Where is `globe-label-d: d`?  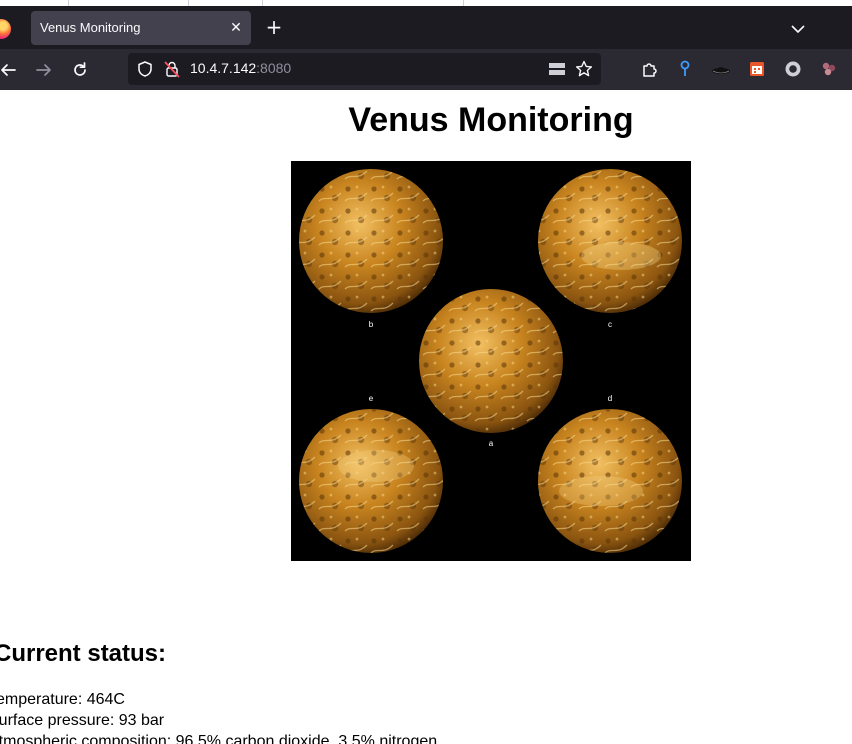 globe-label-d: d is located at coordinates (610, 398).